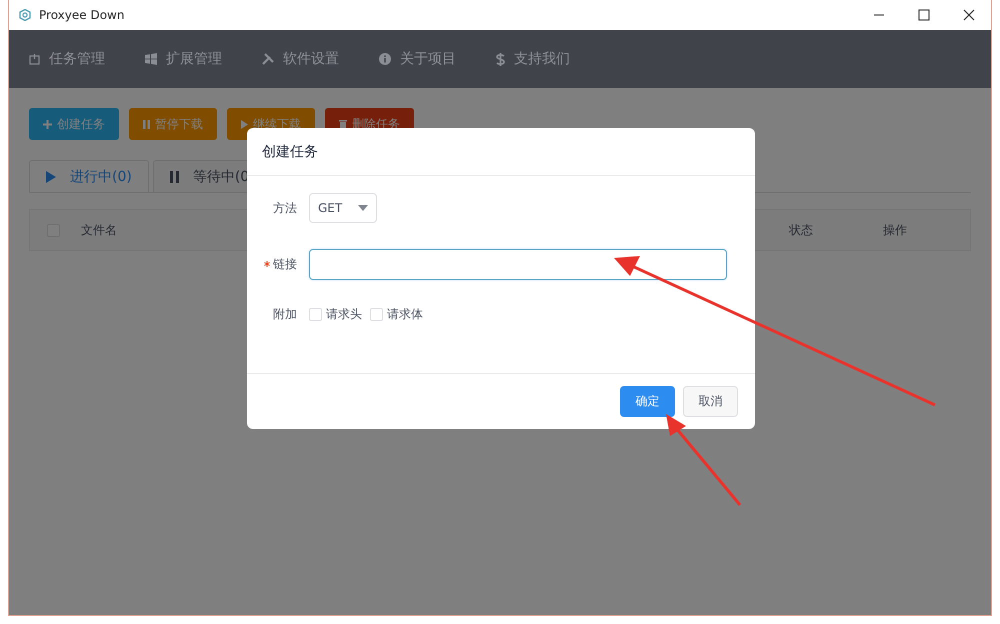 This screenshot has width=1000, height=624. Describe the element at coordinates (47, 124) in the screenshot. I see `plus-icon` at that location.